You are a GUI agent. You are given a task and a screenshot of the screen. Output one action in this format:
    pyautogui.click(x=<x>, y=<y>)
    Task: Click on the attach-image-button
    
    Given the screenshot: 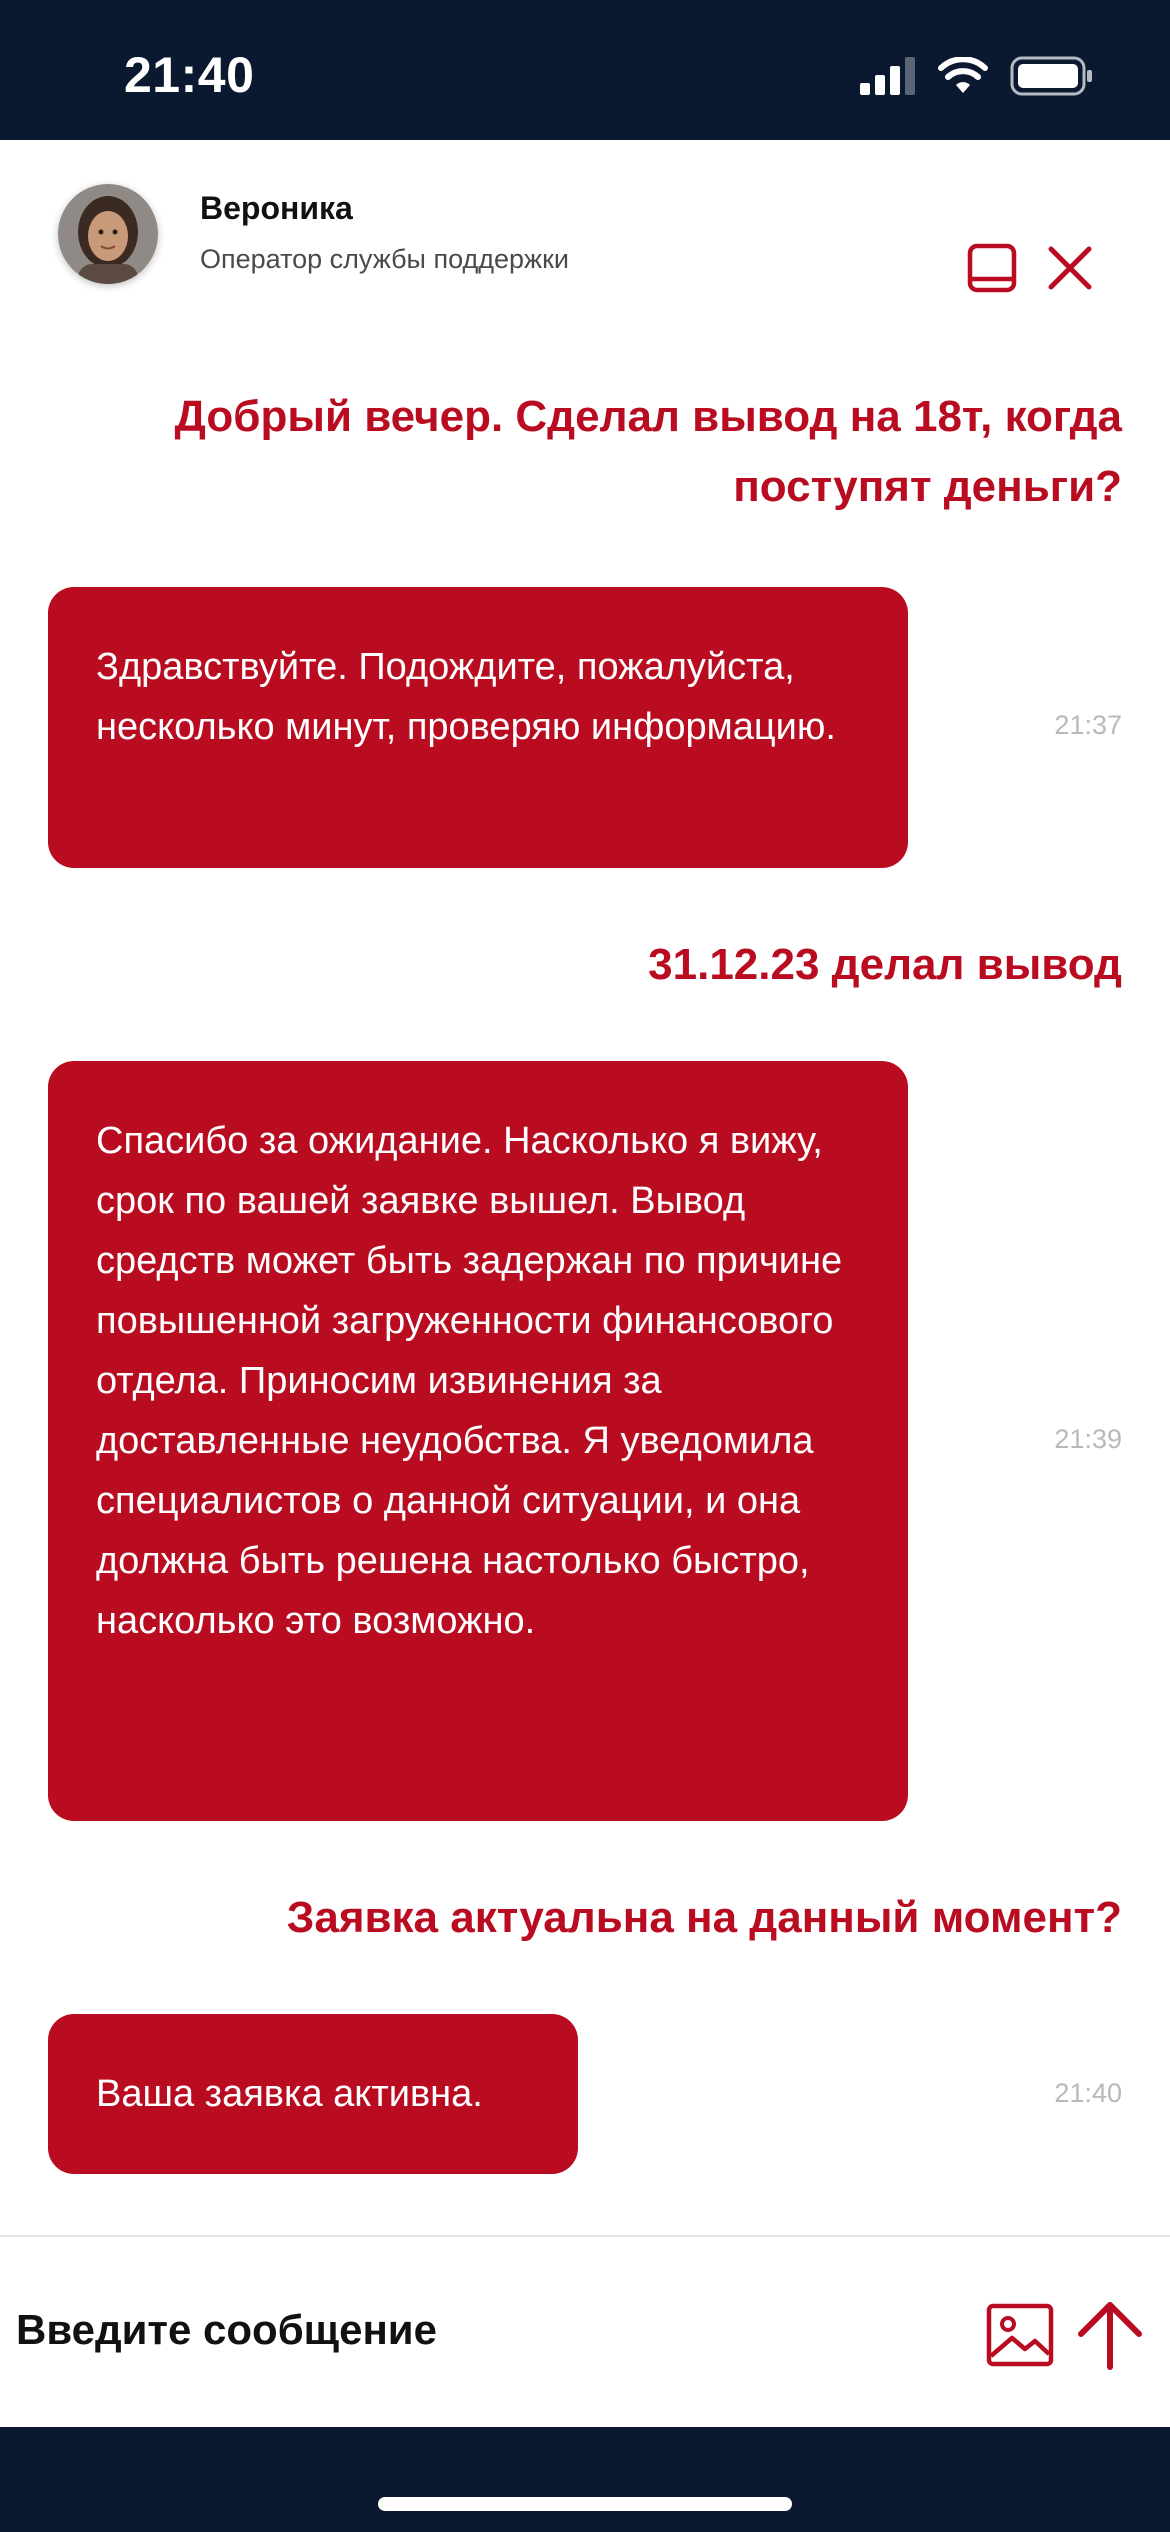 What is the action you would take?
    pyautogui.click(x=1020, y=2335)
    